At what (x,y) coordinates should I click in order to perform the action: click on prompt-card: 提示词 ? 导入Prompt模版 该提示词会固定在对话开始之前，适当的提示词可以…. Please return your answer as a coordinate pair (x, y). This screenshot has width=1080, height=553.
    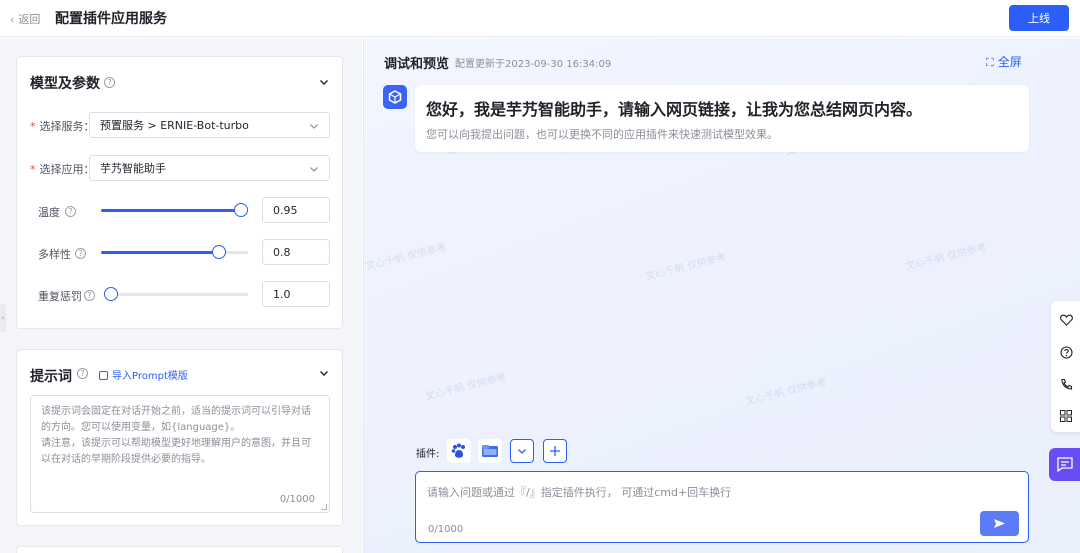
    Looking at the image, I should click on (179, 437).